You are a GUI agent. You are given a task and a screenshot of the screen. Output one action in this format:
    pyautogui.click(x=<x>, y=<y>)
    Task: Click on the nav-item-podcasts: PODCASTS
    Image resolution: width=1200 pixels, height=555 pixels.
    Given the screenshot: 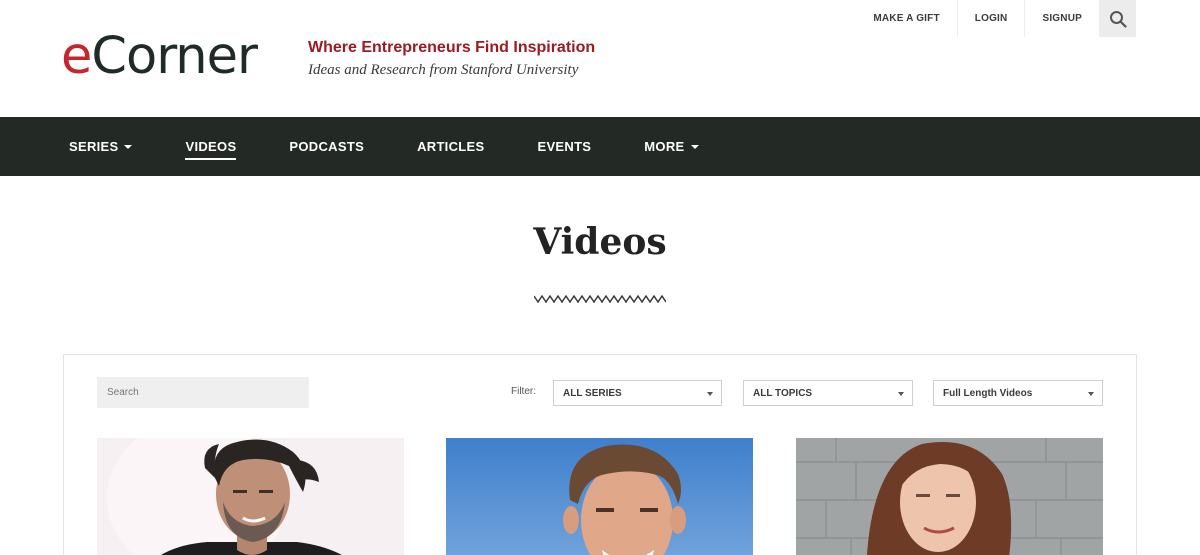 What is the action you would take?
    pyautogui.click(x=326, y=146)
    